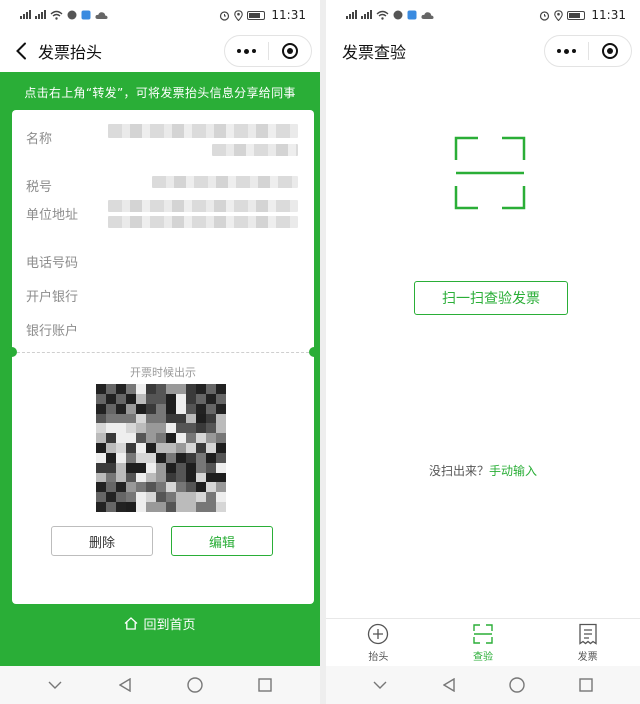  Describe the element at coordinates (160, 93) in the screenshot. I see `share-hint: 点击右上角“转发”，可将发票抬头信息分享给同事` at that location.